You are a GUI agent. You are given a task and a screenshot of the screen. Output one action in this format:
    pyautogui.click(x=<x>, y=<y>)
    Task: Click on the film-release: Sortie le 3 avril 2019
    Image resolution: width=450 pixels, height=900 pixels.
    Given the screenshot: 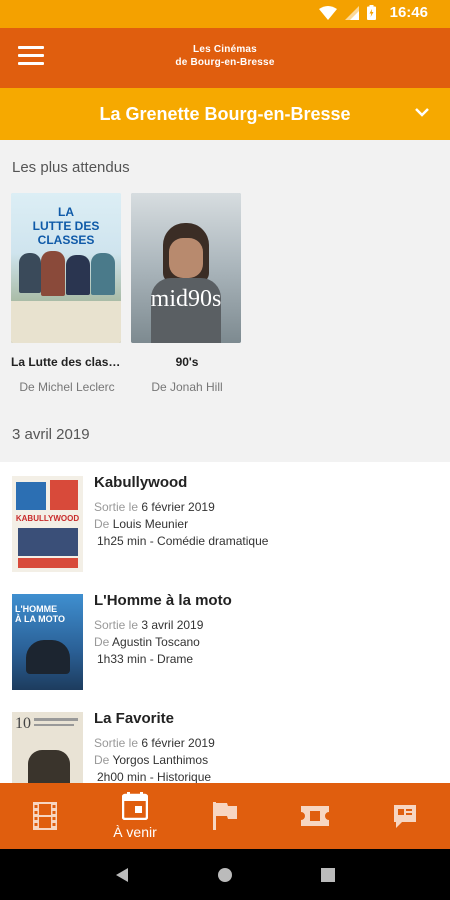 What is the action you would take?
    pyautogui.click(x=163, y=625)
    